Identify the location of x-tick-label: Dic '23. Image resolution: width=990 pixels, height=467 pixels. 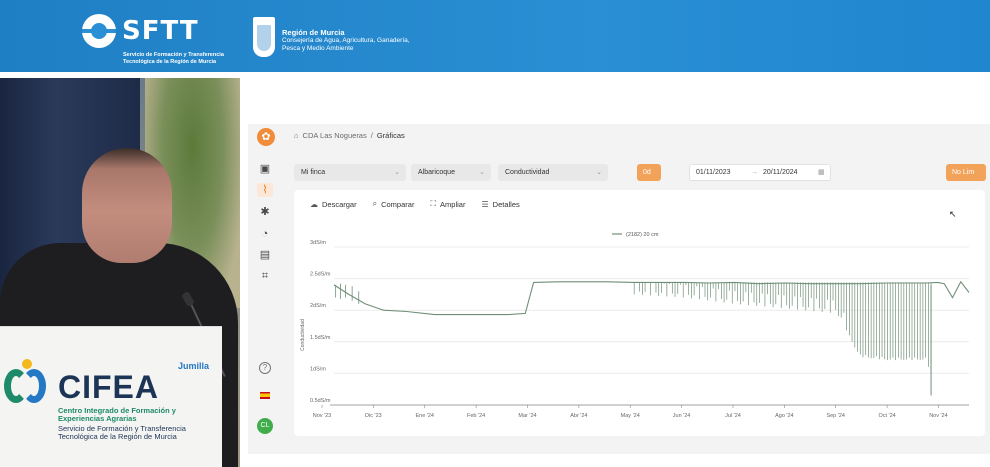
(373, 416).